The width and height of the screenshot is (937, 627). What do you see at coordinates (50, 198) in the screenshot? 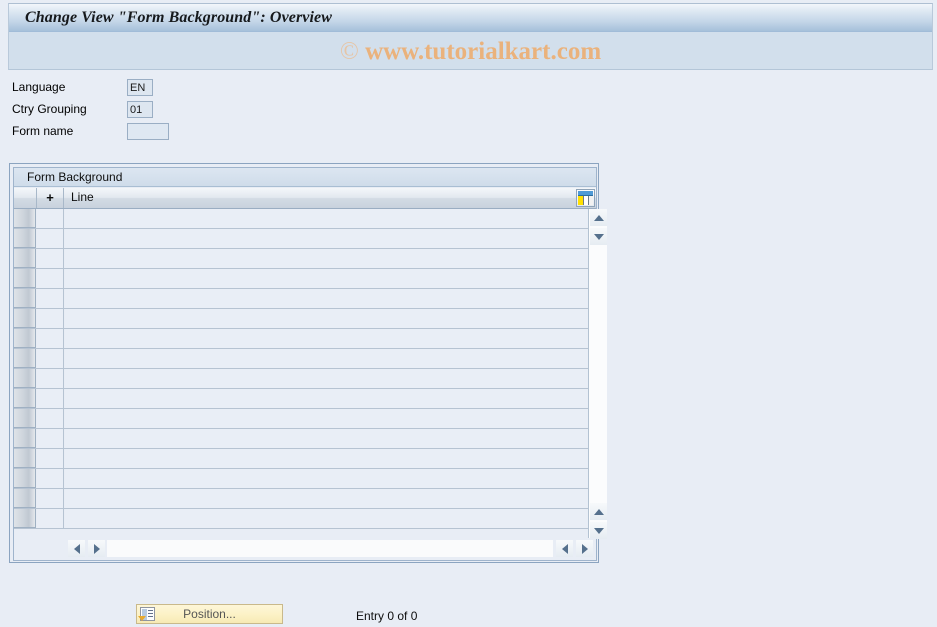
I see `column-header-expand: +` at bounding box center [50, 198].